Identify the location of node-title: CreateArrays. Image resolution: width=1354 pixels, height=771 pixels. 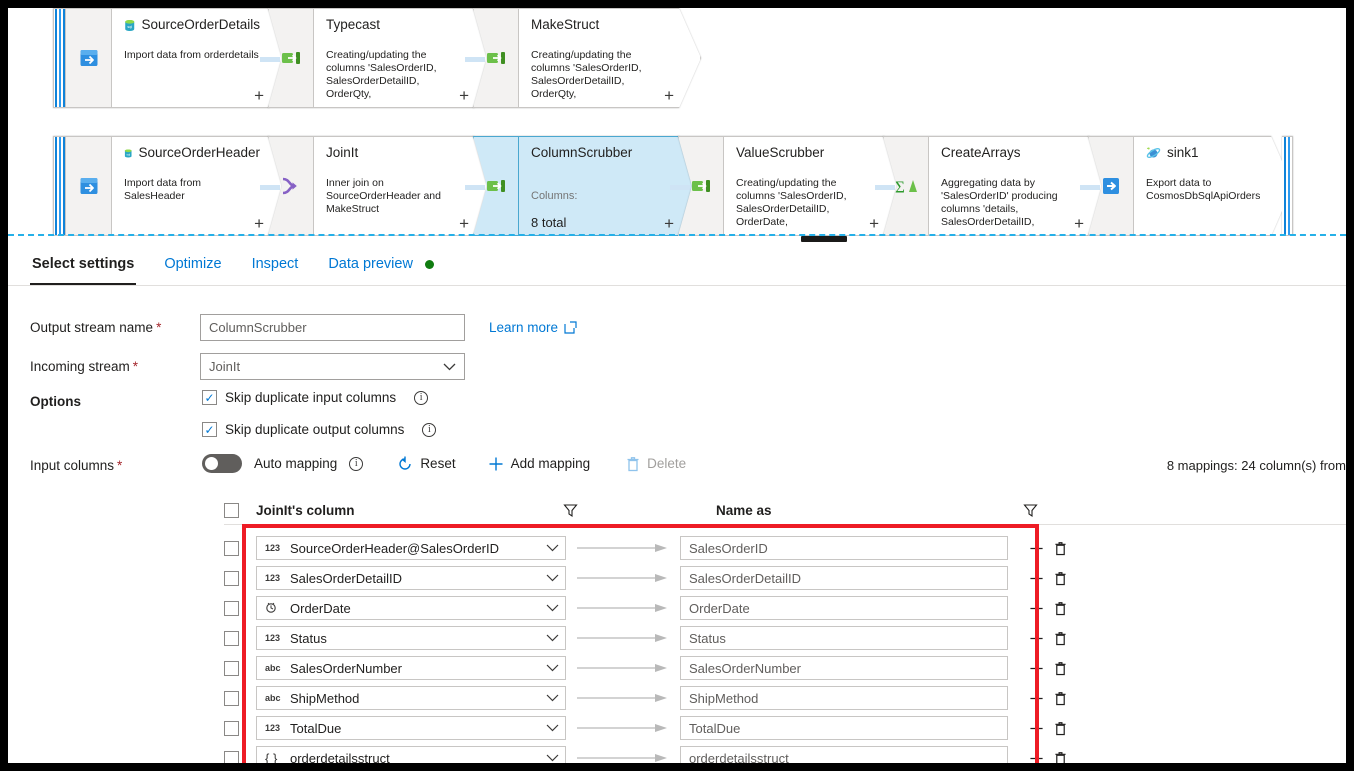
(981, 152).